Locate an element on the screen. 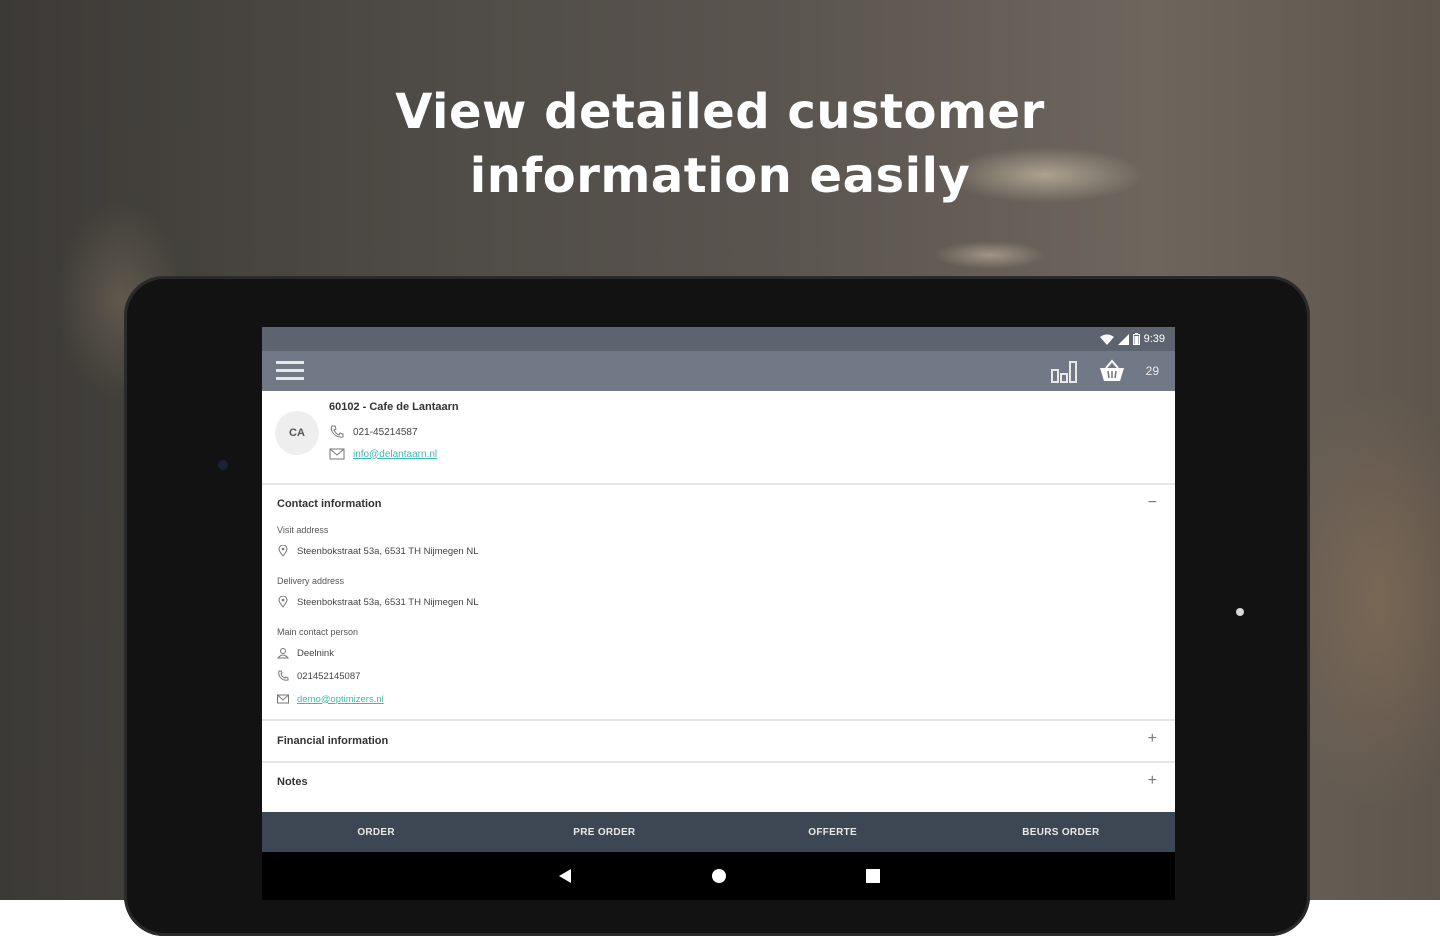 The height and width of the screenshot is (936, 1440). contact-name-row: Deelnink is located at coordinates (305, 653).